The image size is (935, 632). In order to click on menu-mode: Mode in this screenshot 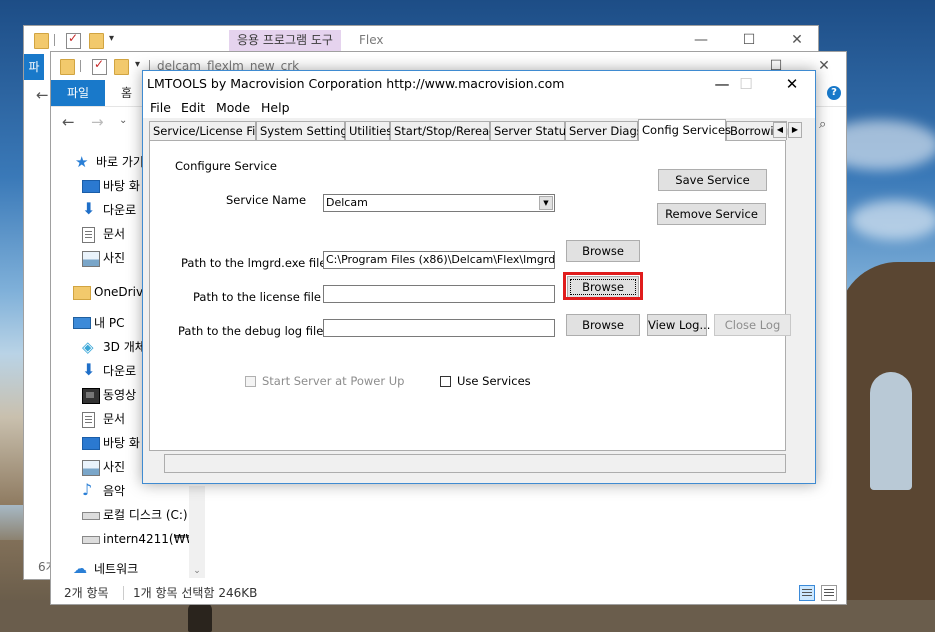, I will do `click(233, 108)`.